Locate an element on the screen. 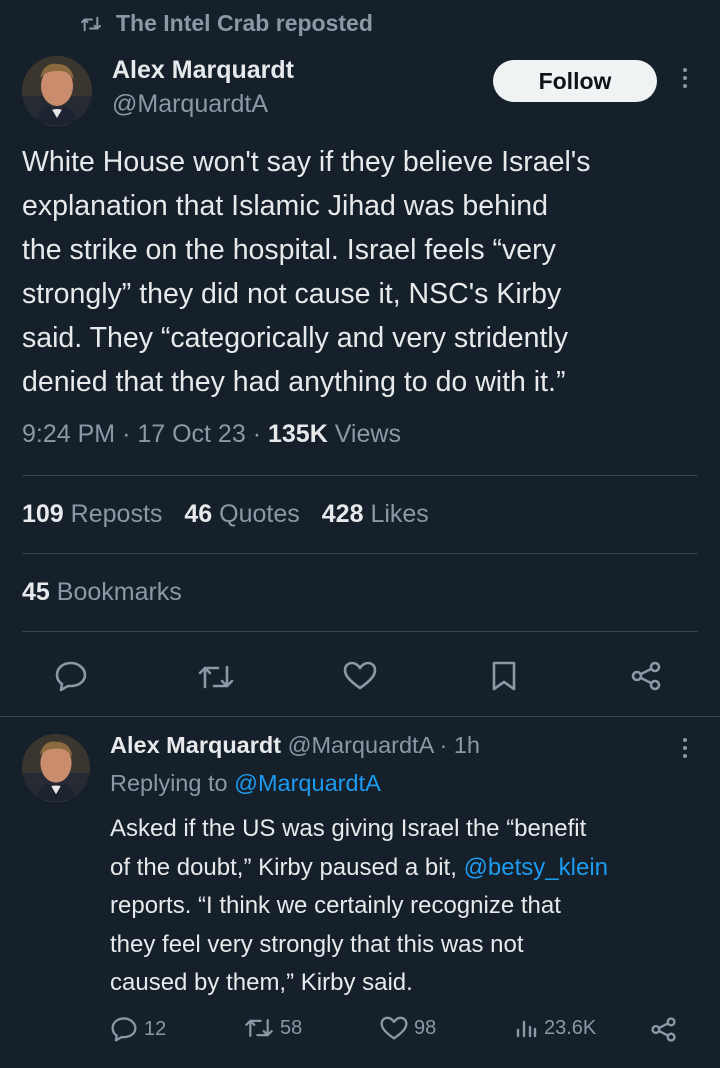 This screenshot has width=720, height=1068. replying-to: Replying to @MarquardtA is located at coordinates (245, 783).